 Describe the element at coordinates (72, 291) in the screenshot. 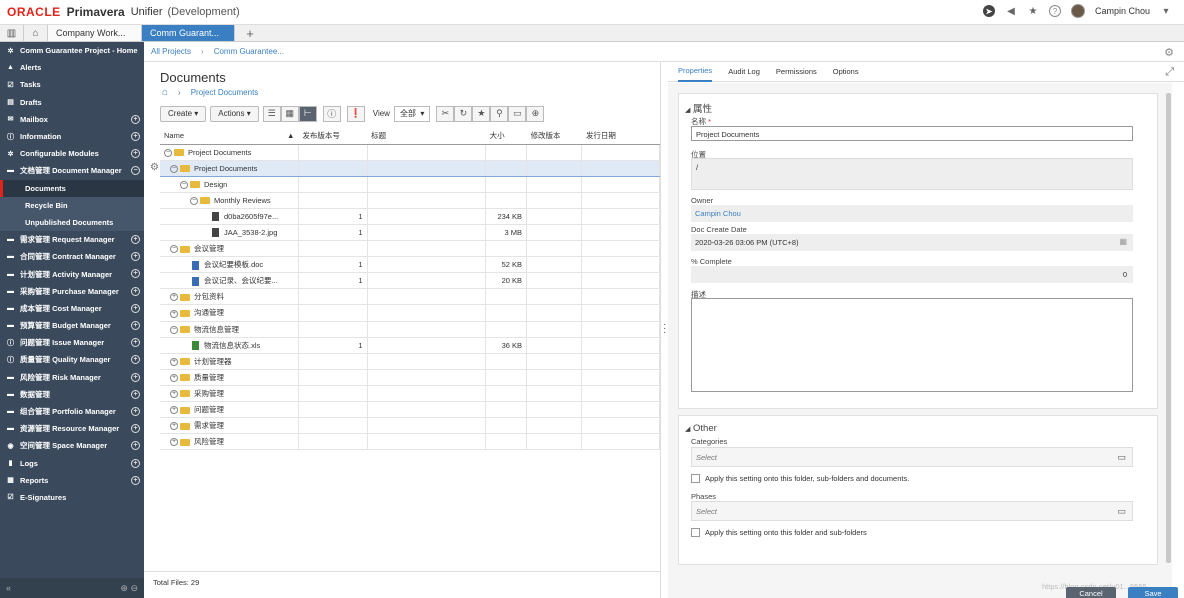

I see `sidebar-item-purchase-manager: ▬ 采购管理 Purchase Manager +` at that location.